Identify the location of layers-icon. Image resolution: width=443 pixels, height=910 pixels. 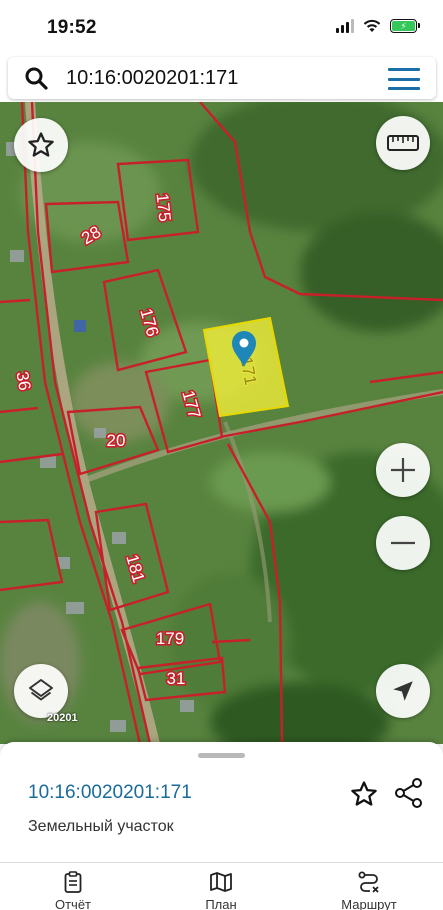
(41, 690).